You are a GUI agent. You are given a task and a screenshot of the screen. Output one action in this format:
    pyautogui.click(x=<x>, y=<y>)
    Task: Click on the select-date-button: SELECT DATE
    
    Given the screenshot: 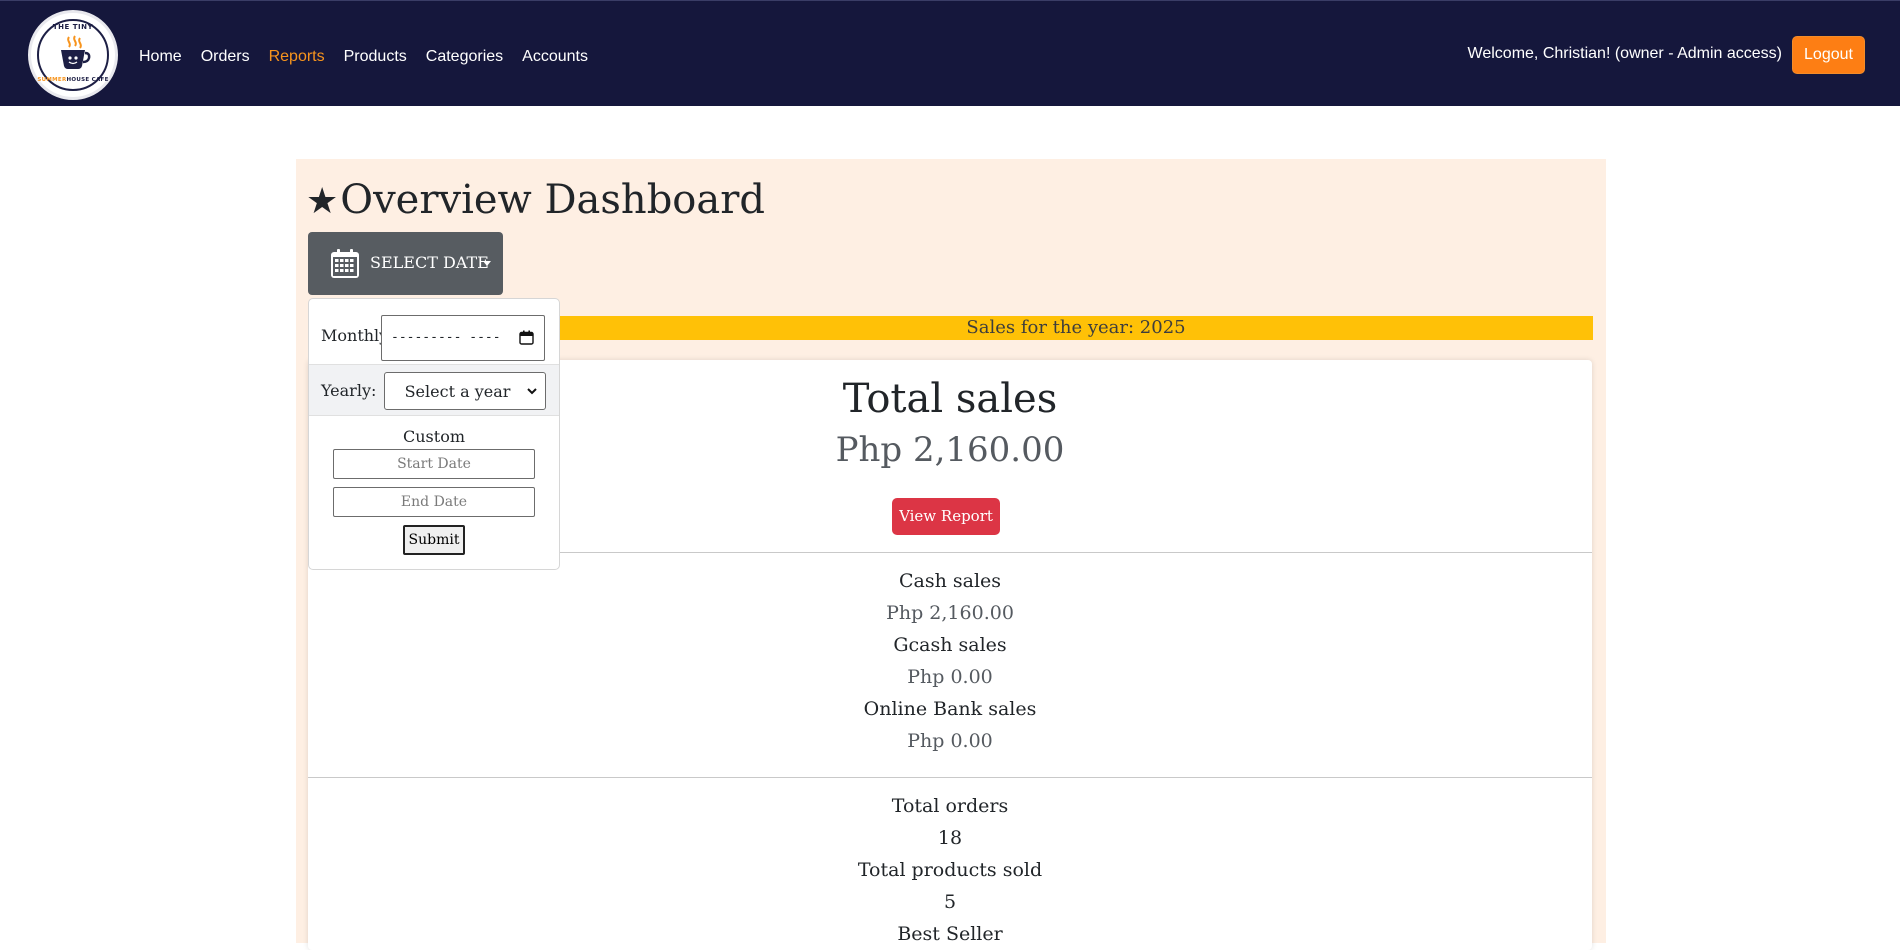 What is the action you would take?
    pyautogui.click(x=405, y=263)
    